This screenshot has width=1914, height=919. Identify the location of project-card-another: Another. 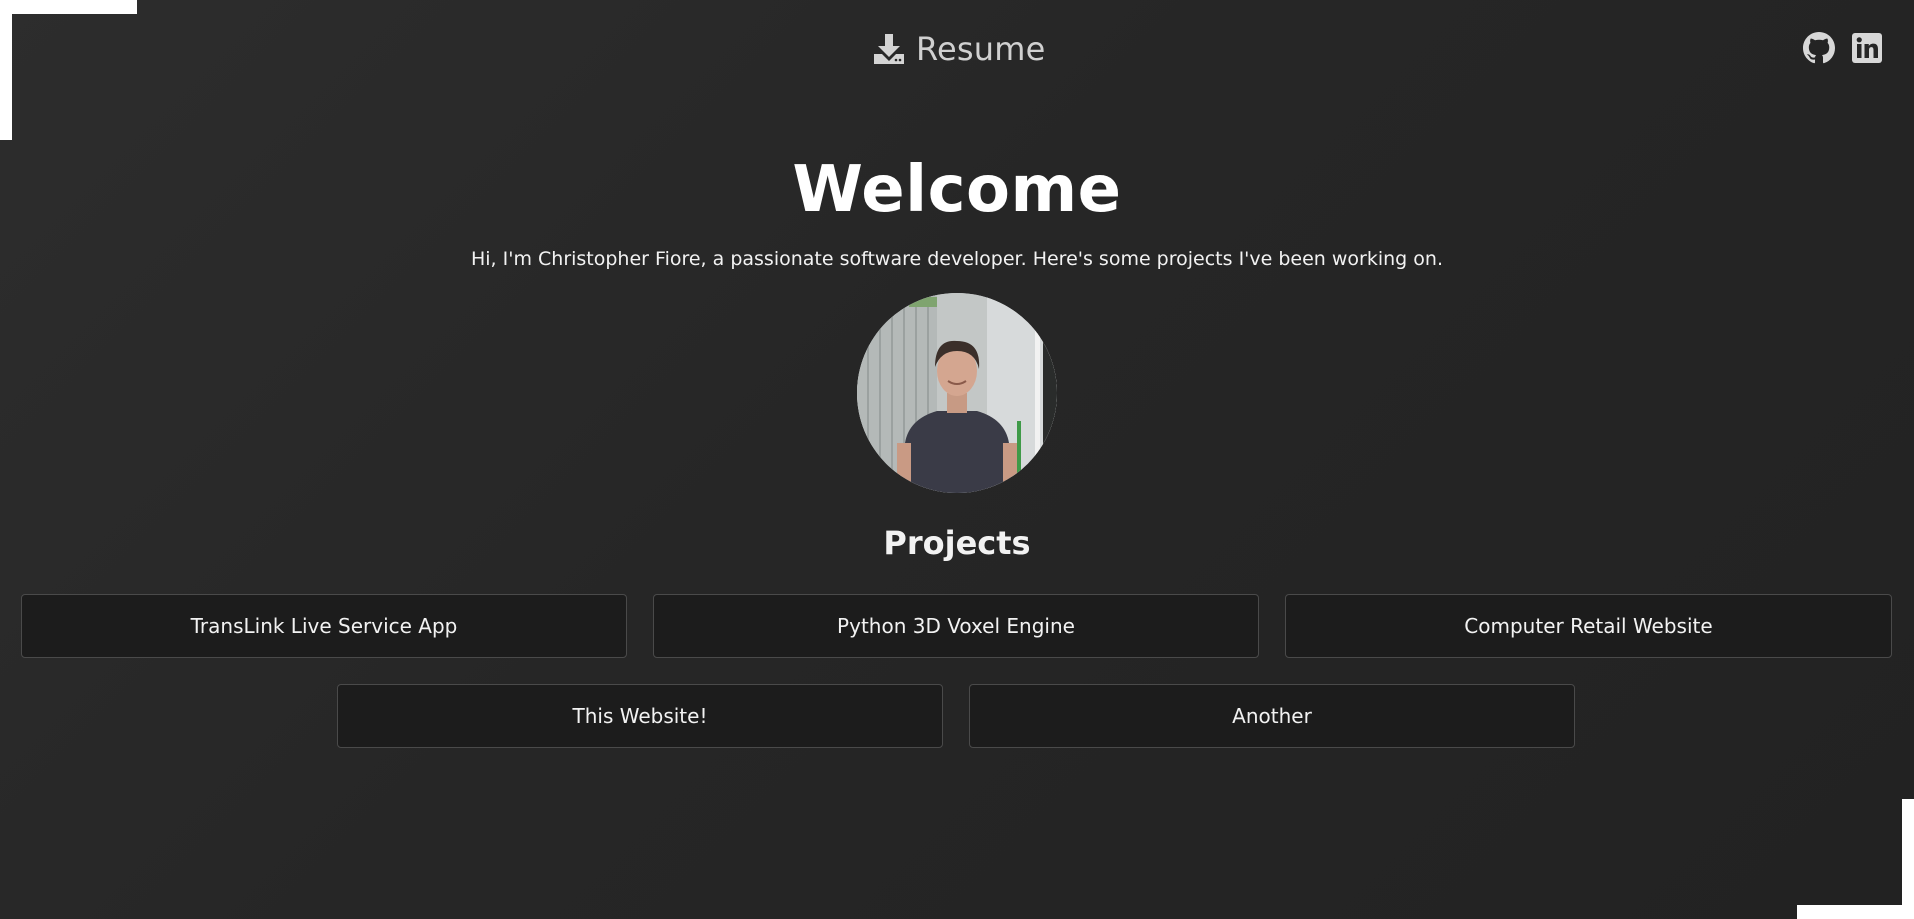
(1272, 716).